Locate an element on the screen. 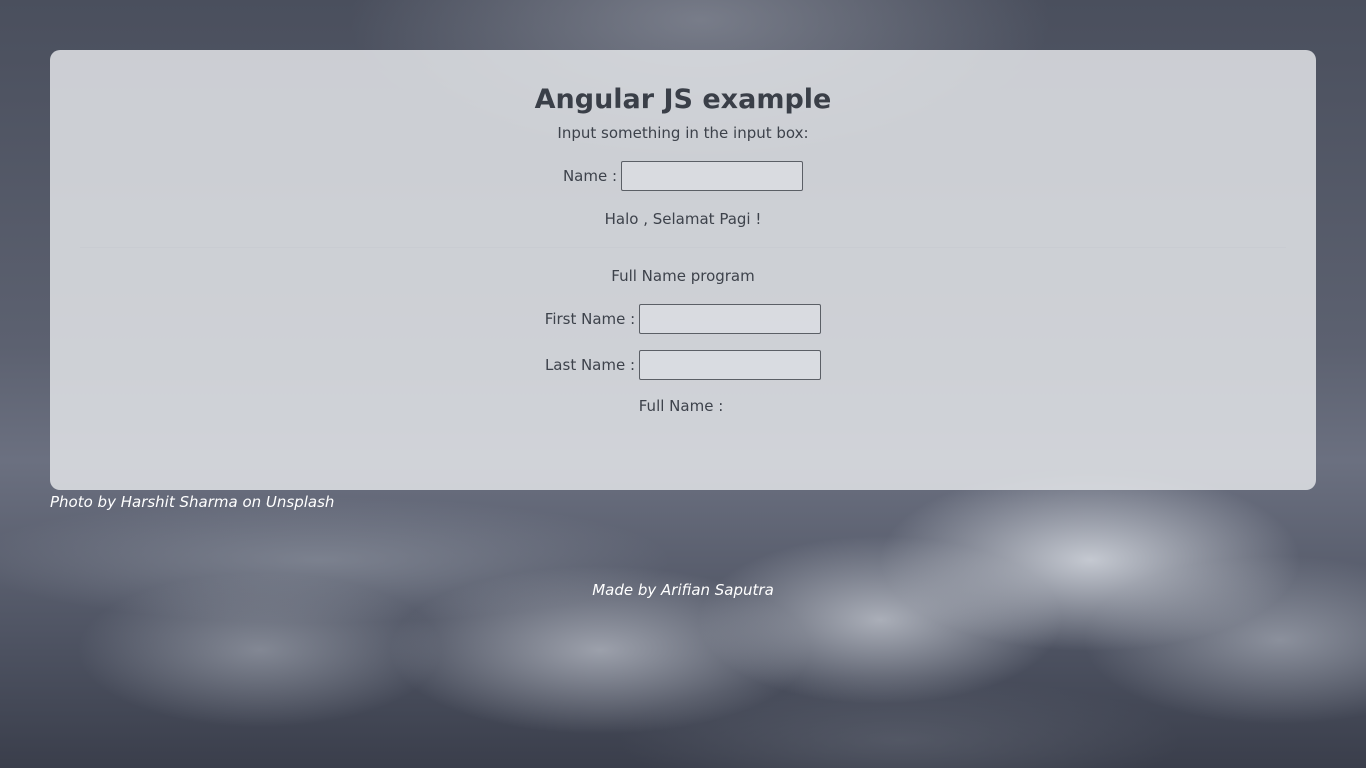 Image resolution: width=1366 pixels, height=768 pixels. last-name-row: Last Name : is located at coordinates (683, 365).